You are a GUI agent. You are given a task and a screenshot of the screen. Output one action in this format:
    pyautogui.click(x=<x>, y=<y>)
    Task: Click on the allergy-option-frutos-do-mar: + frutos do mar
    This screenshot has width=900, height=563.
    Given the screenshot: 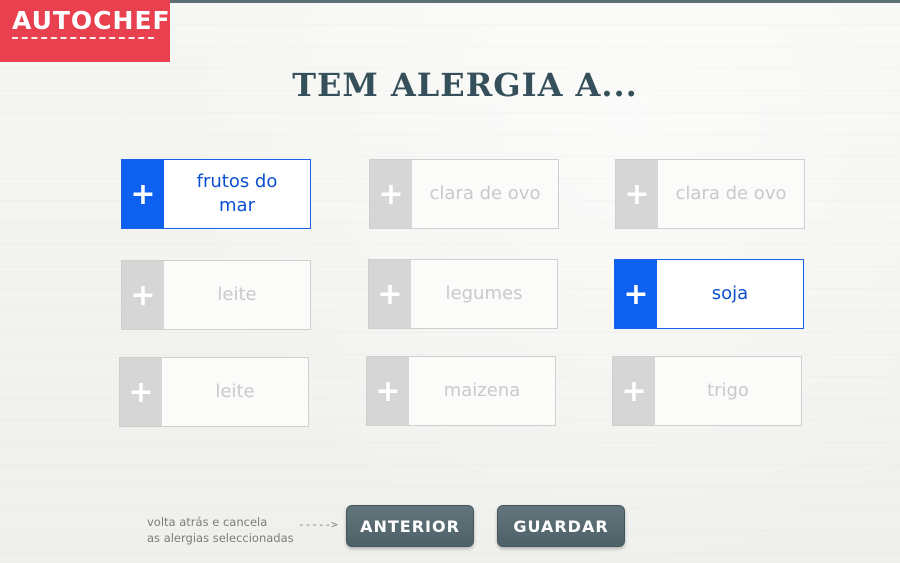 What is the action you would take?
    pyautogui.click(x=216, y=194)
    